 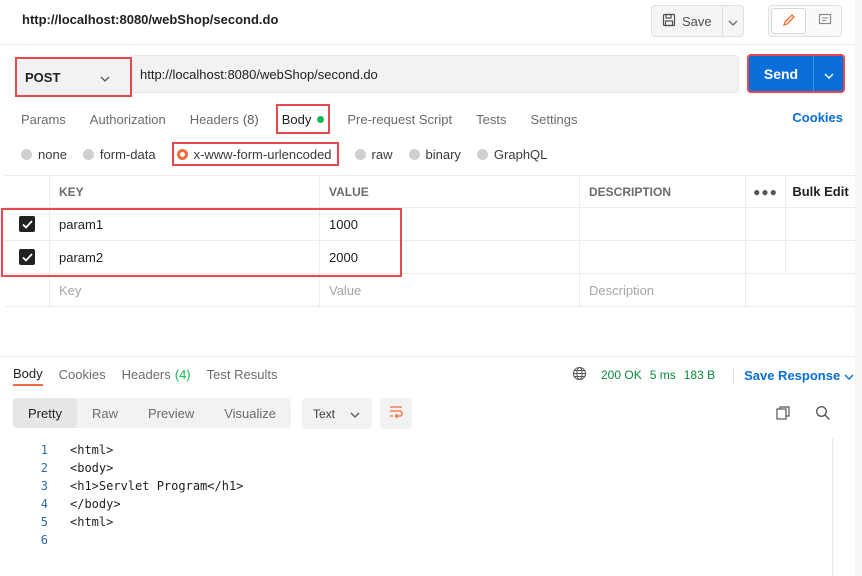 I want to click on save-button: Save, so click(x=687, y=21).